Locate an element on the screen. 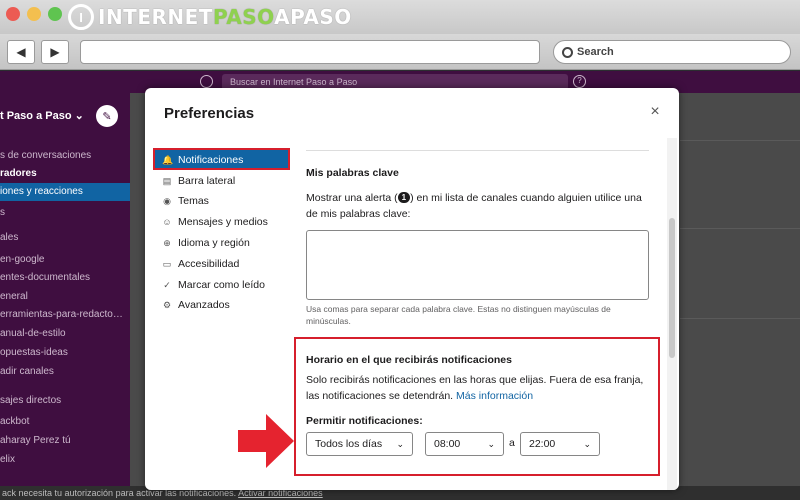  sidebar-item: iones y reacciones is located at coordinates (65, 192).